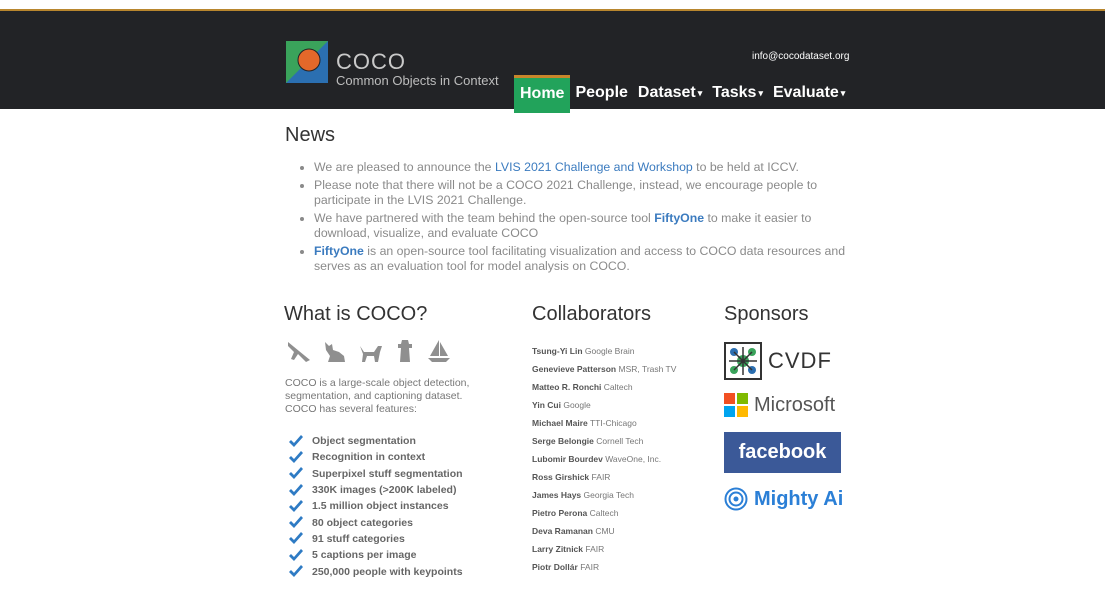 The height and width of the screenshot is (612, 1105). What do you see at coordinates (555, 567) in the screenshot?
I see `collaborator-name: Piotr Dollár` at bounding box center [555, 567].